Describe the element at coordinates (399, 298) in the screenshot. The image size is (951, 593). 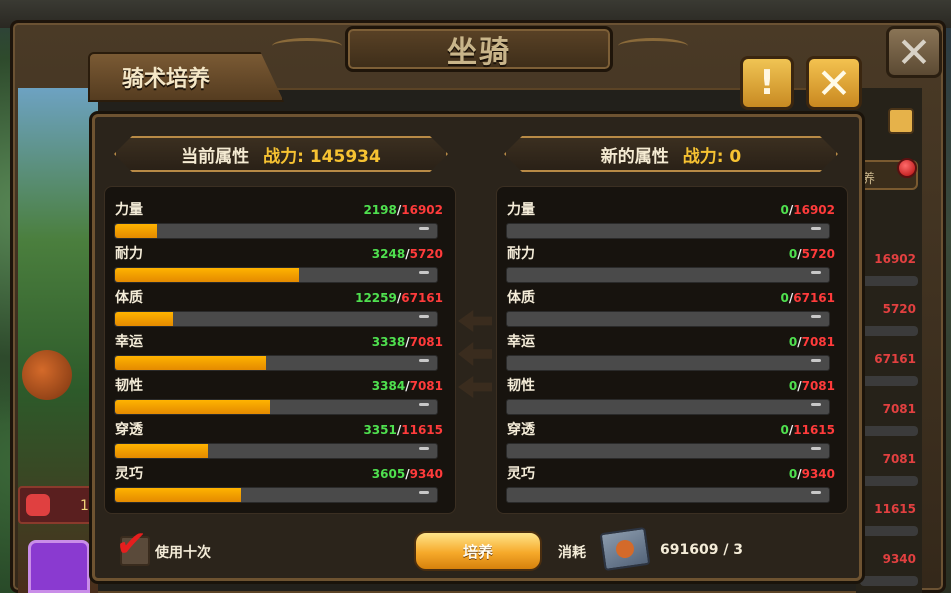
I see `stat-value: 12259/67161` at that location.